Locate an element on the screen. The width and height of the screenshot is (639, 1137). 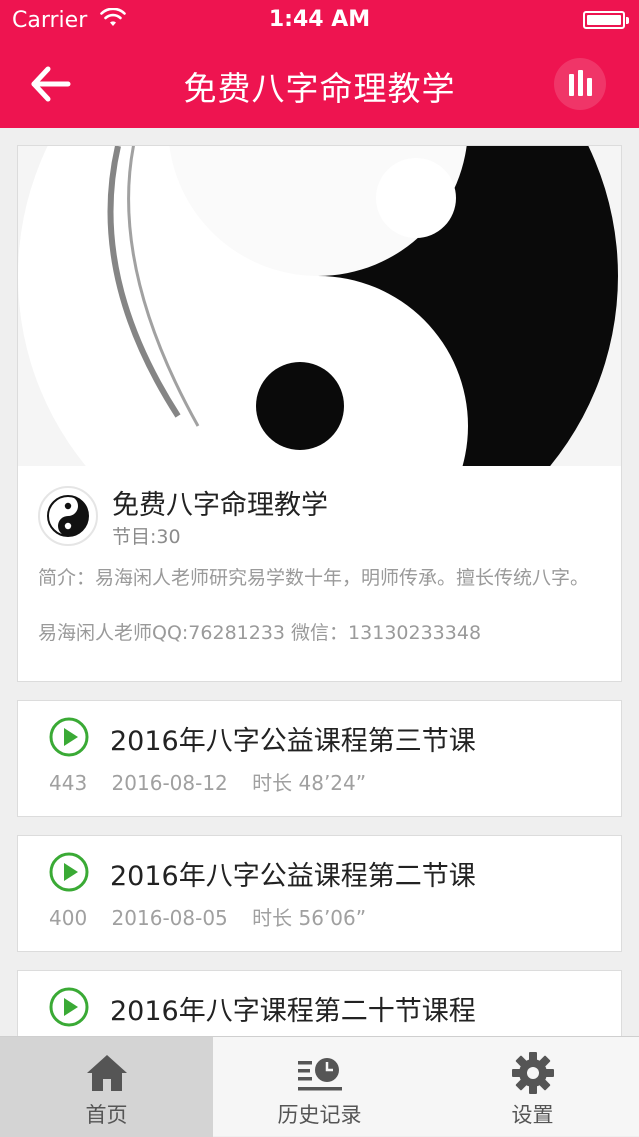
status-bar: Carrier 1:44 AM is located at coordinates (319, 20).